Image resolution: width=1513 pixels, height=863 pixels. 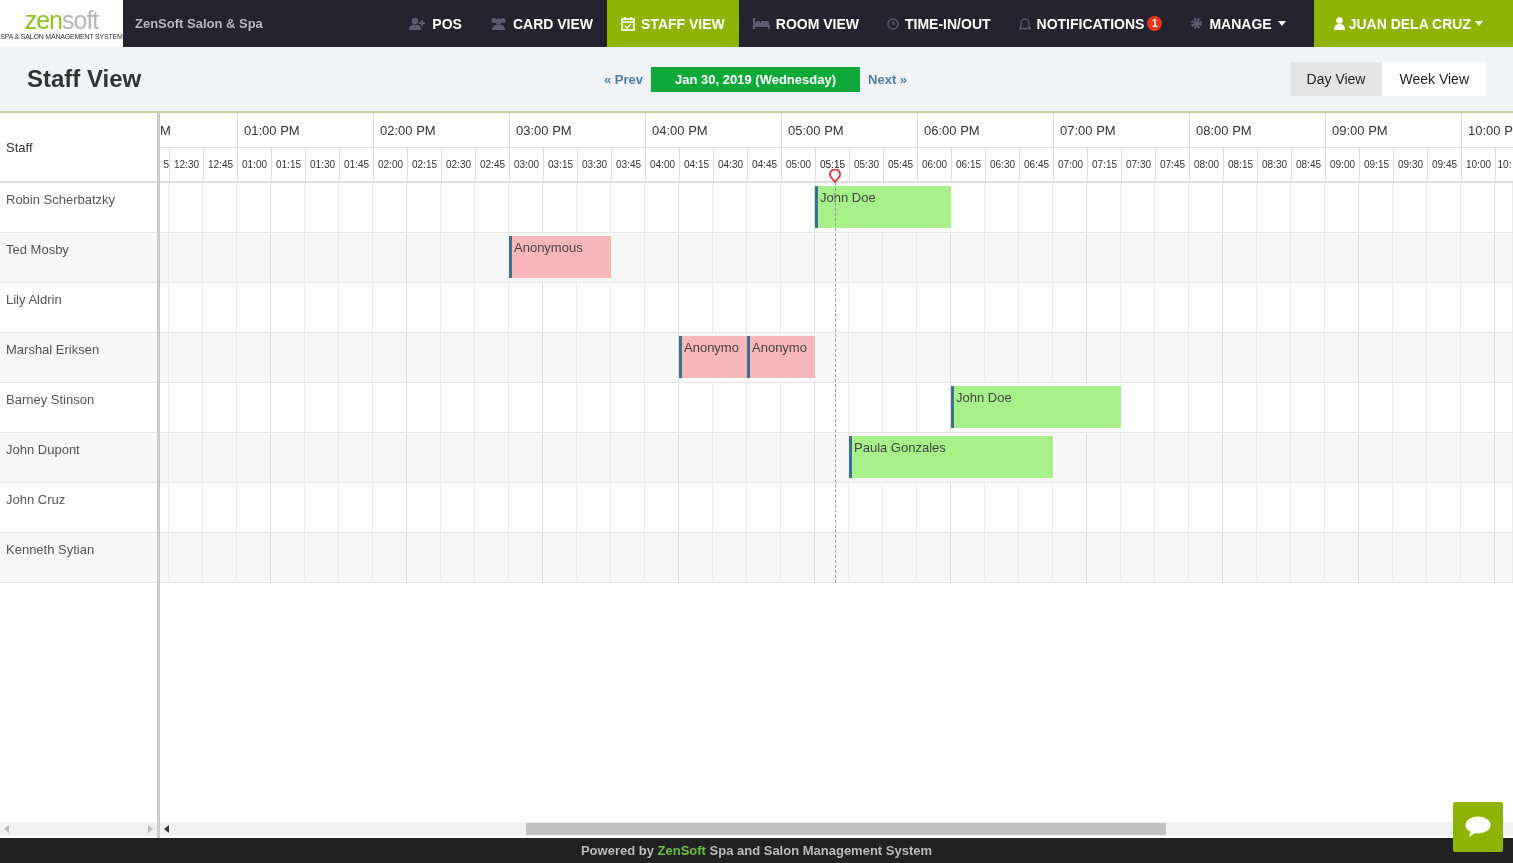 I want to click on view-tab: Week View, so click(x=1434, y=79).